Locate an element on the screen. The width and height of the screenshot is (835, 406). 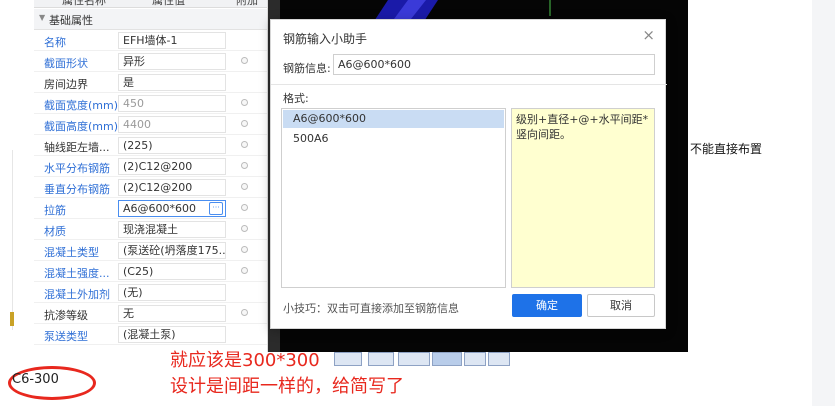
property-value-field: 是 is located at coordinates (172, 82).